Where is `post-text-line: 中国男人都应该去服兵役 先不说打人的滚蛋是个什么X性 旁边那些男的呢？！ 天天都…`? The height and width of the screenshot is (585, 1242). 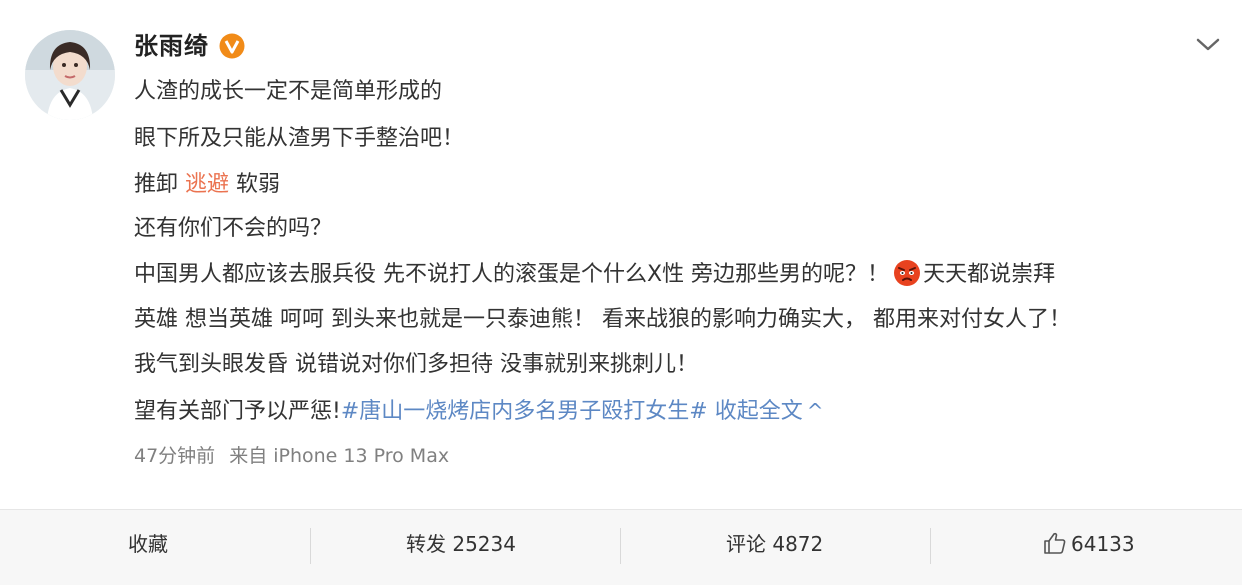
post-text-line: 中国男人都应该去服兵役 先不说打人的滚蛋是个什么X性 旁边那些男的呢？！ 天天都… is located at coordinates (594, 274).